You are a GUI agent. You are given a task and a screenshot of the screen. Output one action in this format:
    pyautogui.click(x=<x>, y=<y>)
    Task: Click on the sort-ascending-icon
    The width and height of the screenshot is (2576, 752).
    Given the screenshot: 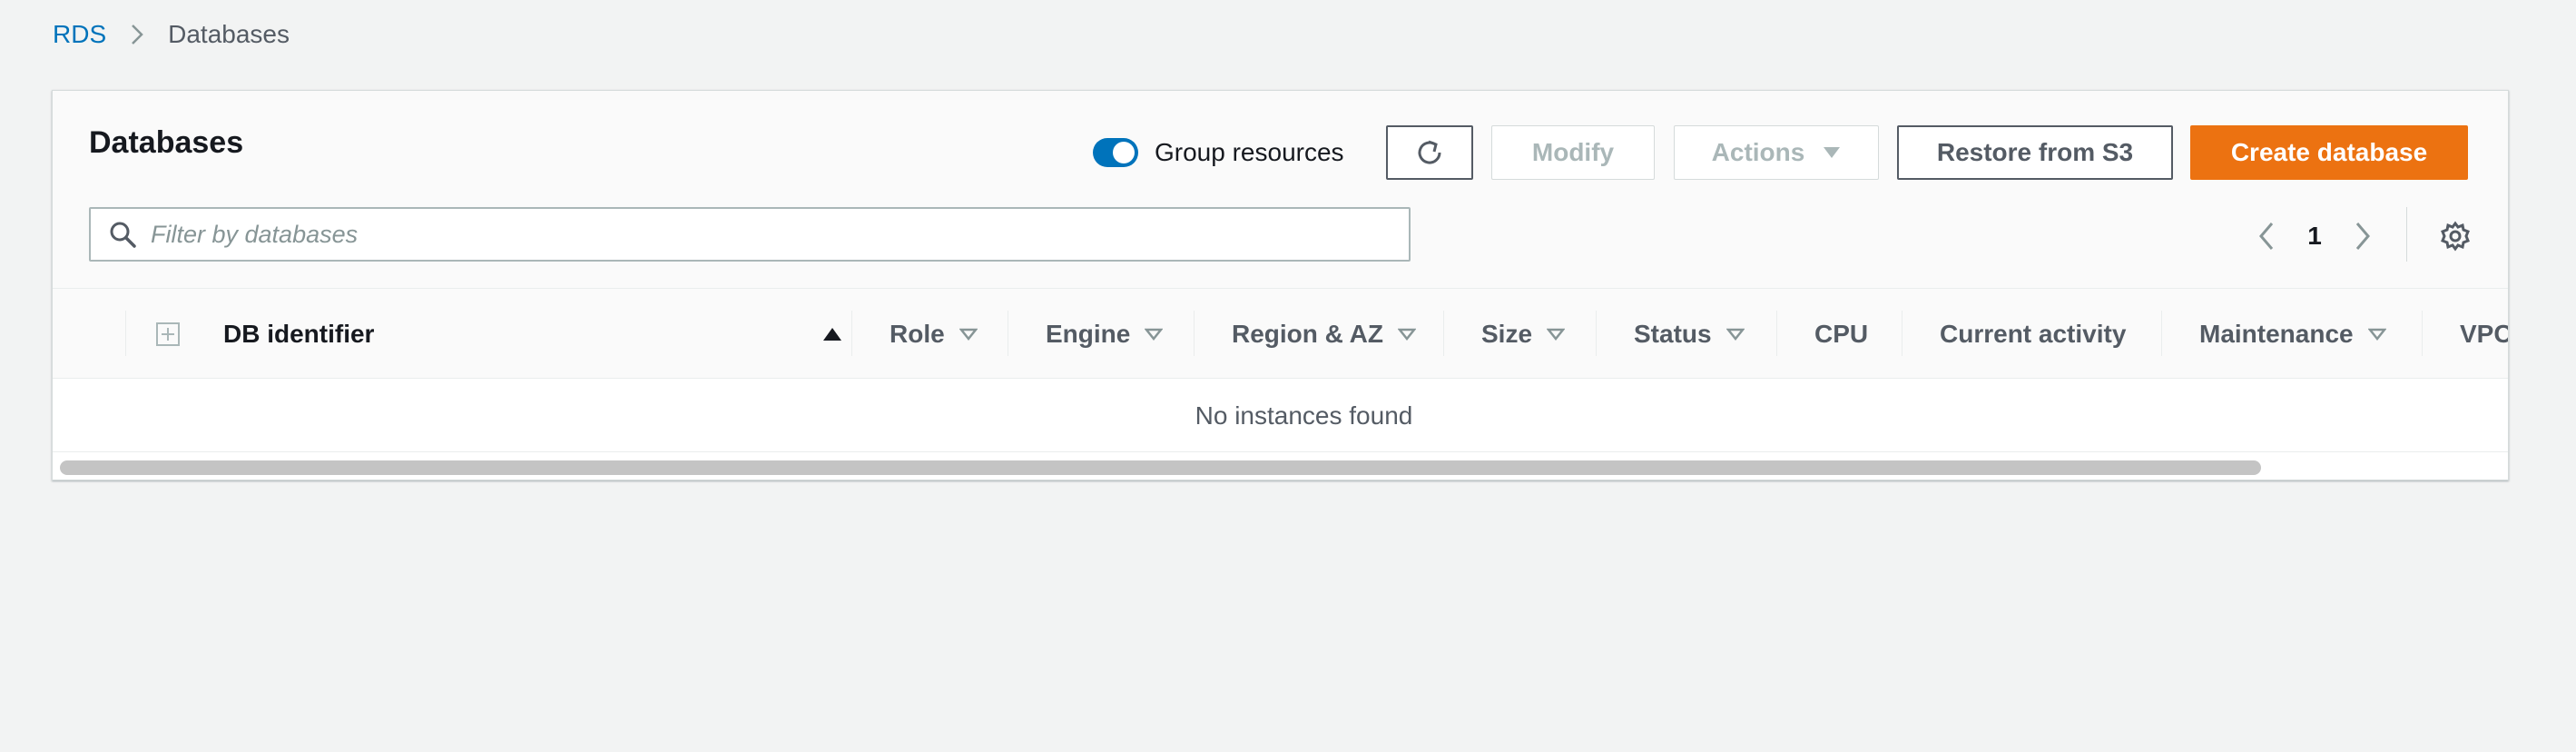 What is the action you would take?
    pyautogui.click(x=832, y=334)
    